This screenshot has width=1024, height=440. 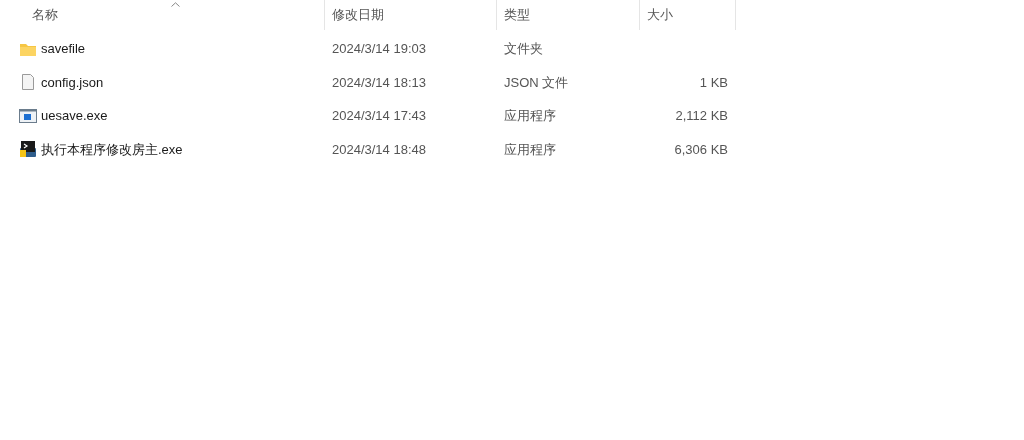 I want to click on file-size: 1 KB, so click(x=713, y=82).